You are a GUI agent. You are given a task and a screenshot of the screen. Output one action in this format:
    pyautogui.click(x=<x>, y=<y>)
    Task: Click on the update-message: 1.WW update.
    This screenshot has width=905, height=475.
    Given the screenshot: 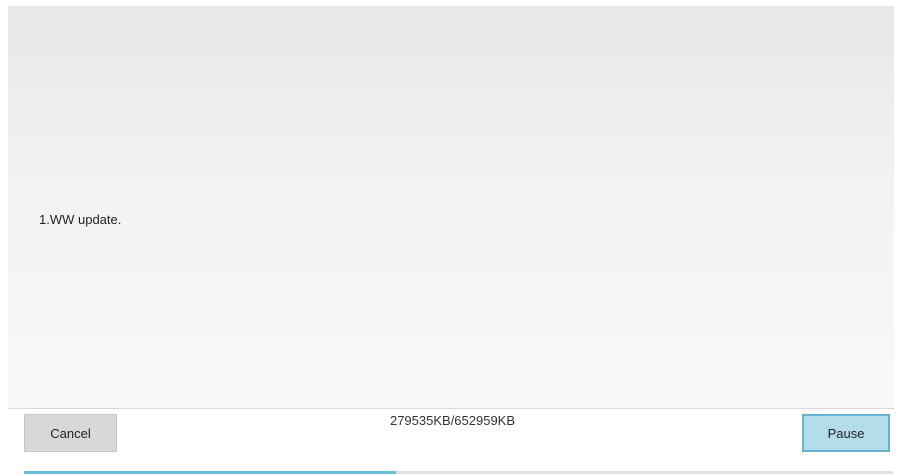 What is the action you would take?
    pyautogui.click(x=80, y=219)
    